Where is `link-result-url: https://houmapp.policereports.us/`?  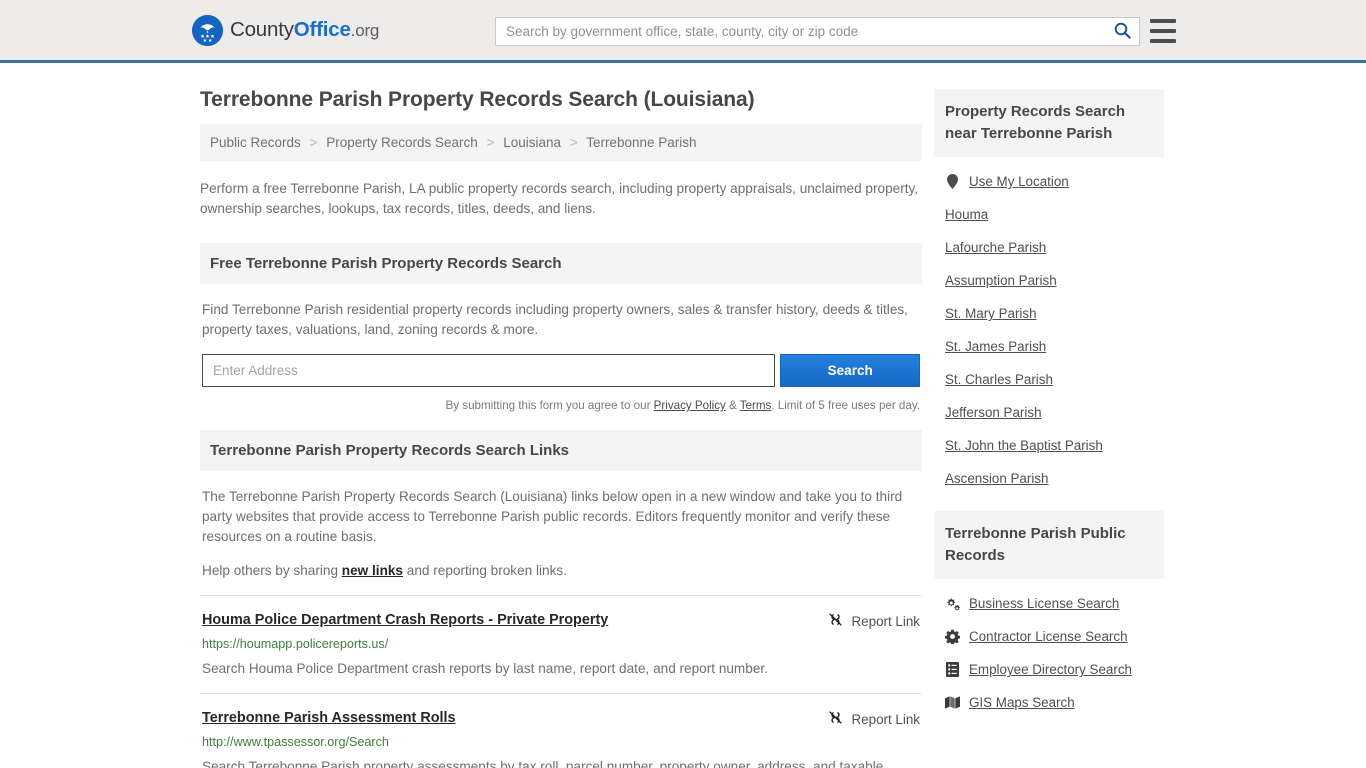 link-result-url: https://houmapp.policereports.us/ is located at coordinates (561, 644).